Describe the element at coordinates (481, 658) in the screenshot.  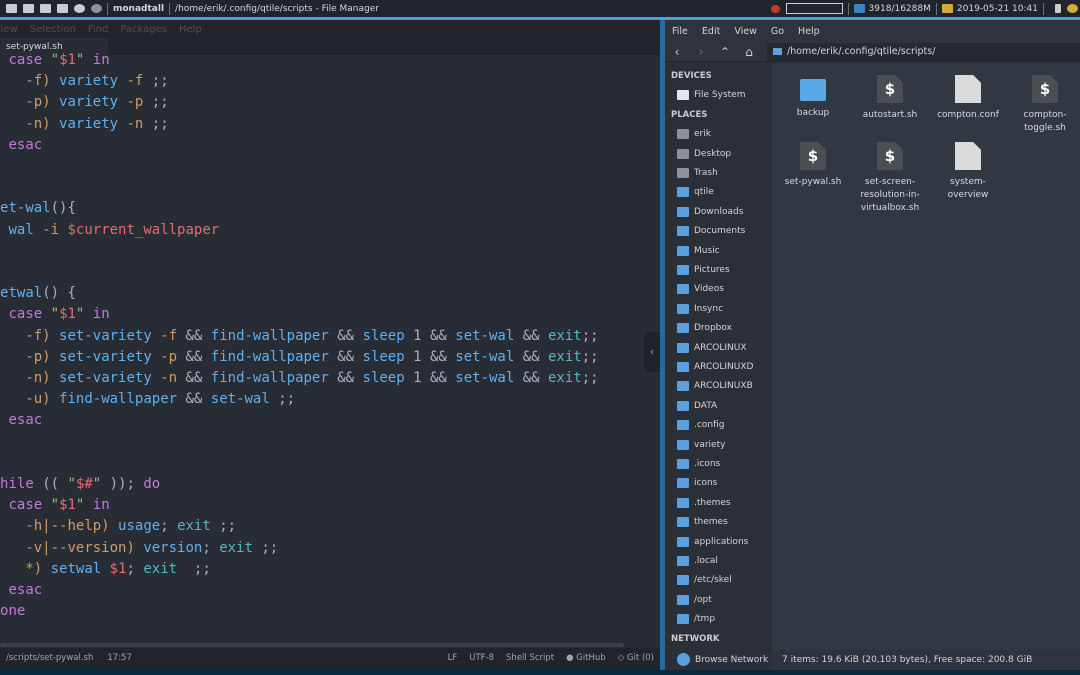
I see `encoding: UTF-8` at that location.